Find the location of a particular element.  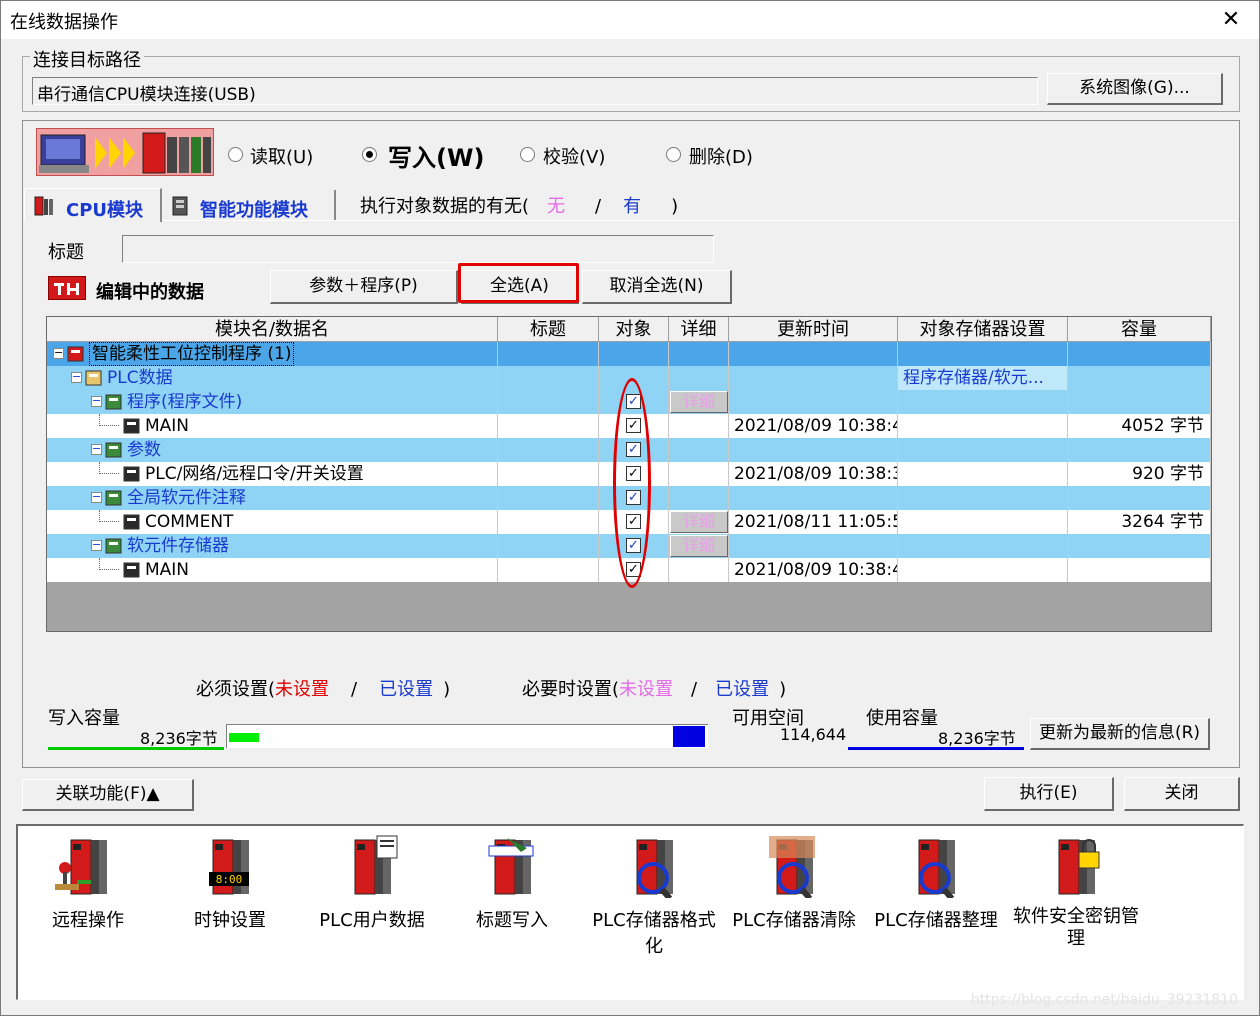

function-label: 时钟设置 is located at coordinates (230, 920).